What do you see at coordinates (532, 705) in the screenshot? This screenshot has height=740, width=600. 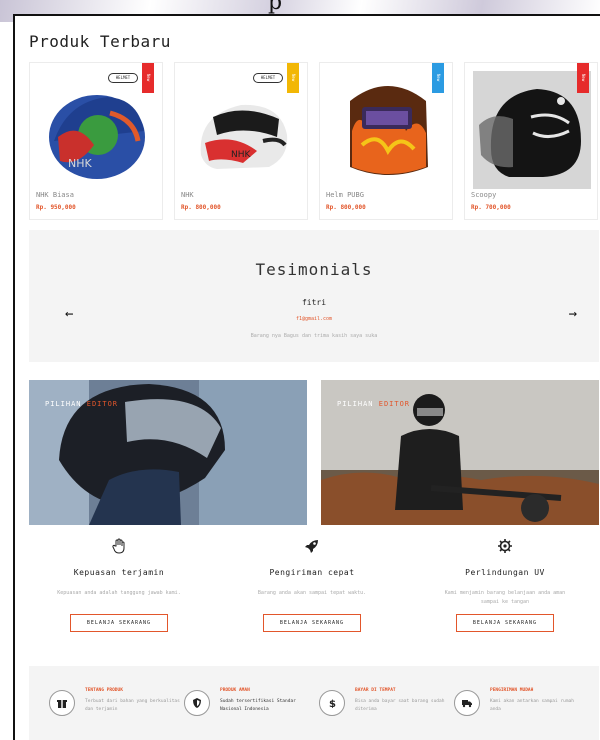 I see `service-description: Kami akan antarkan sampai rumah anda` at bounding box center [532, 705].